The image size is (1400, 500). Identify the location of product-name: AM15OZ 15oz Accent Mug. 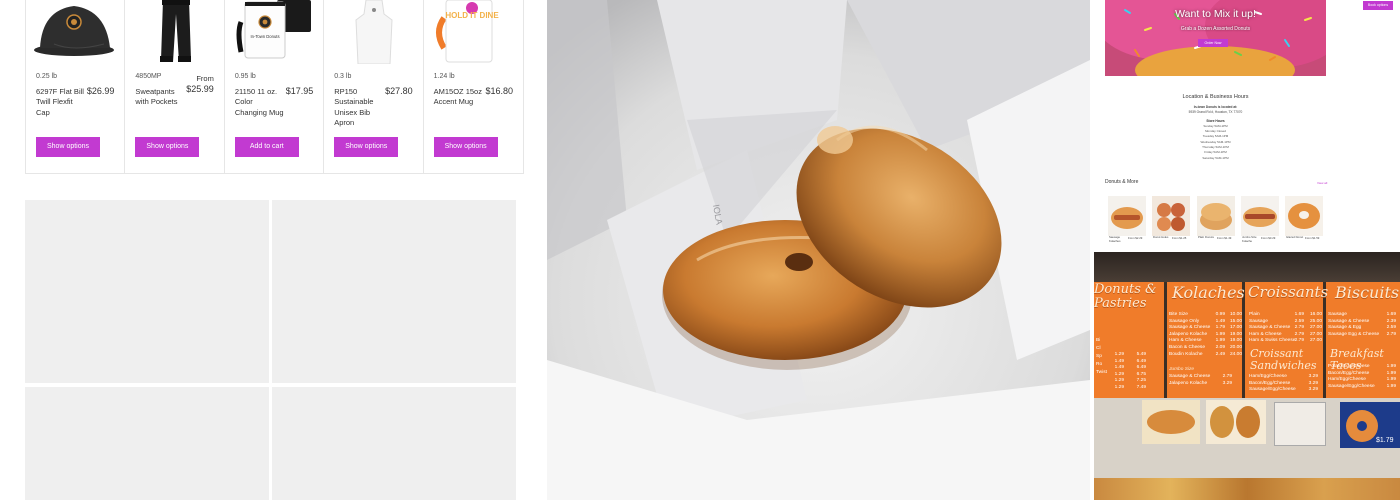
(460, 97).